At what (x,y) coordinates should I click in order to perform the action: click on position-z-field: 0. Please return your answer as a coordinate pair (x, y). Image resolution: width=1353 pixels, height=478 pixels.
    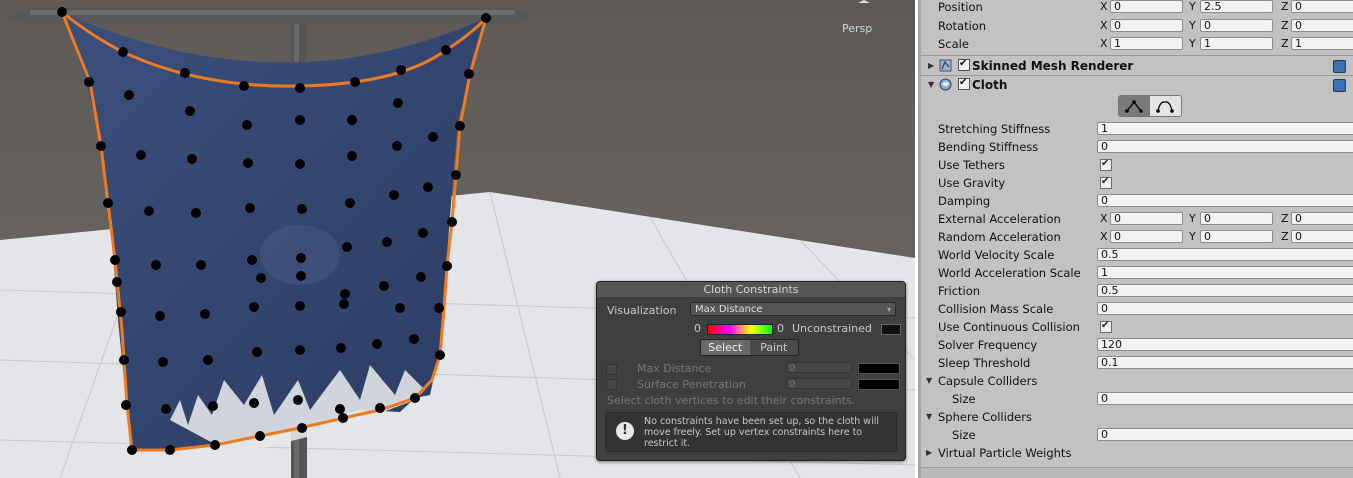
    Looking at the image, I should click on (1322, 6).